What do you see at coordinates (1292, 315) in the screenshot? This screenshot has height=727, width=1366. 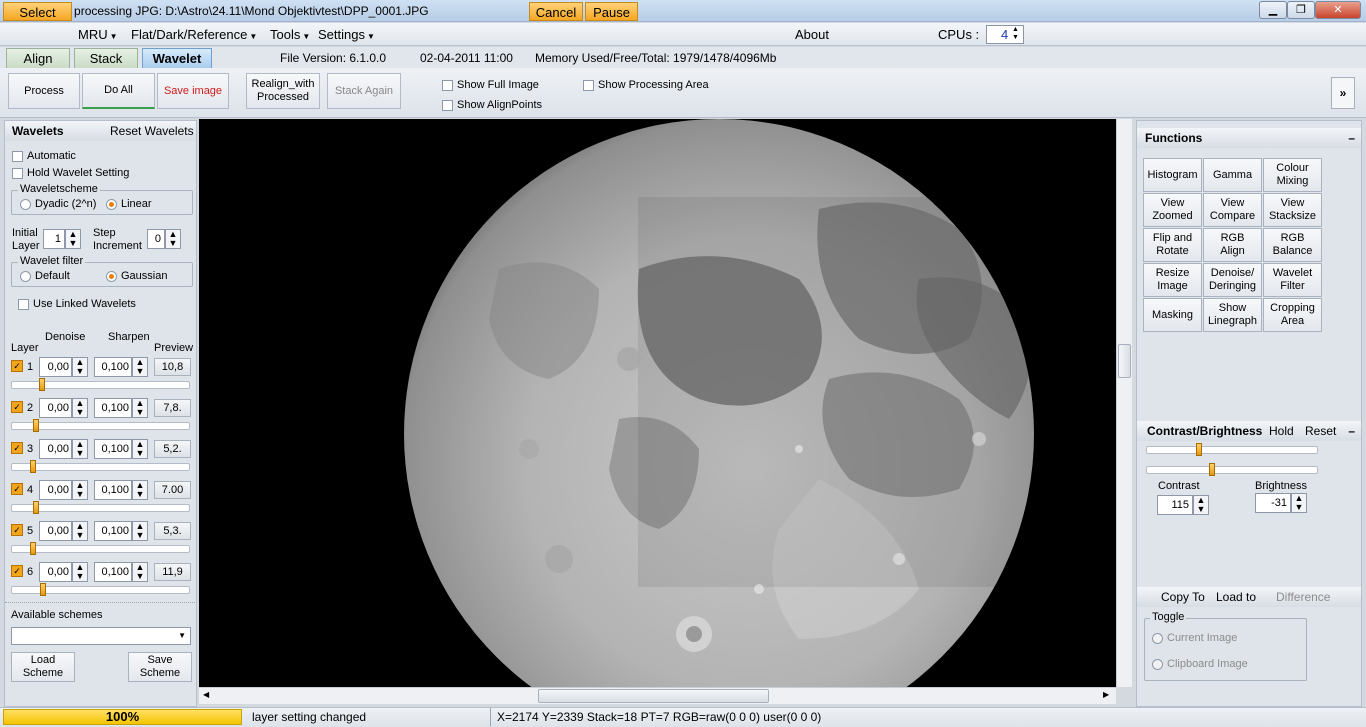 I see `function-button: Cropping Area` at bounding box center [1292, 315].